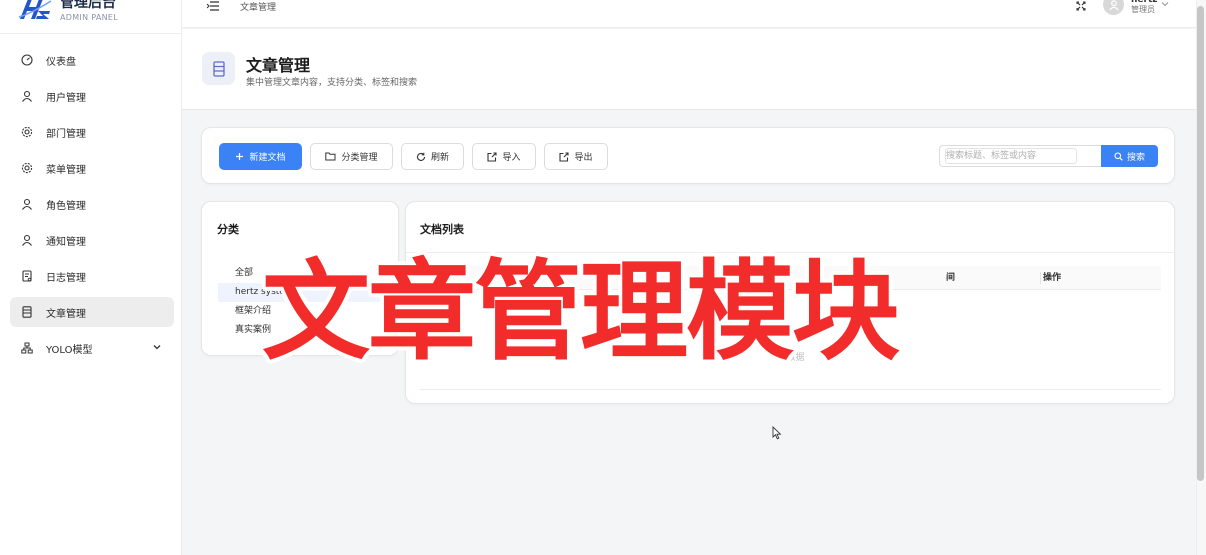  Describe the element at coordinates (92, 96) in the screenshot. I see `sidebar-item-users: 用户管理` at that location.